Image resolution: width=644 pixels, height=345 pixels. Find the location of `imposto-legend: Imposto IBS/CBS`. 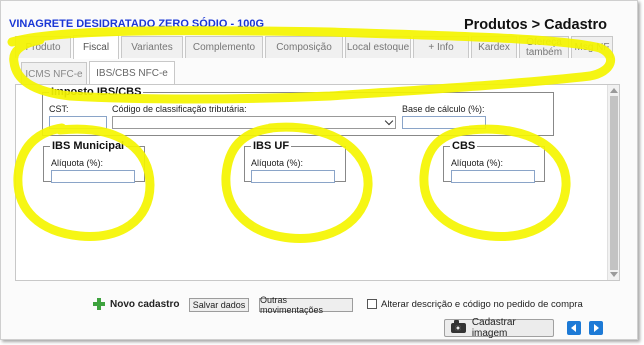

imposto-legend: Imposto IBS/CBS is located at coordinates (96, 92).